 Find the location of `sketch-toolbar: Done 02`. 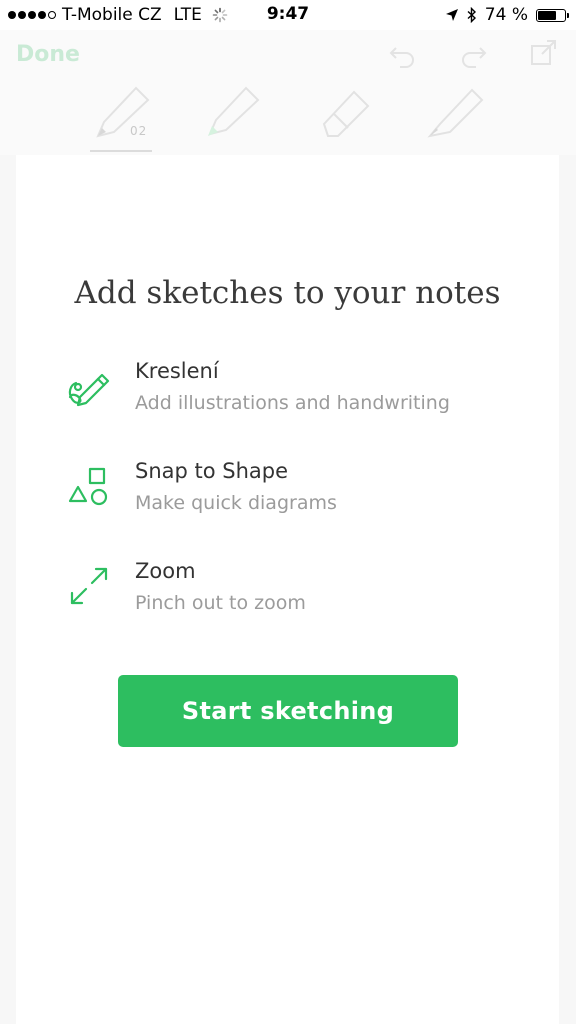

sketch-toolbar: Done 02 is located at coordinates (288, 92).